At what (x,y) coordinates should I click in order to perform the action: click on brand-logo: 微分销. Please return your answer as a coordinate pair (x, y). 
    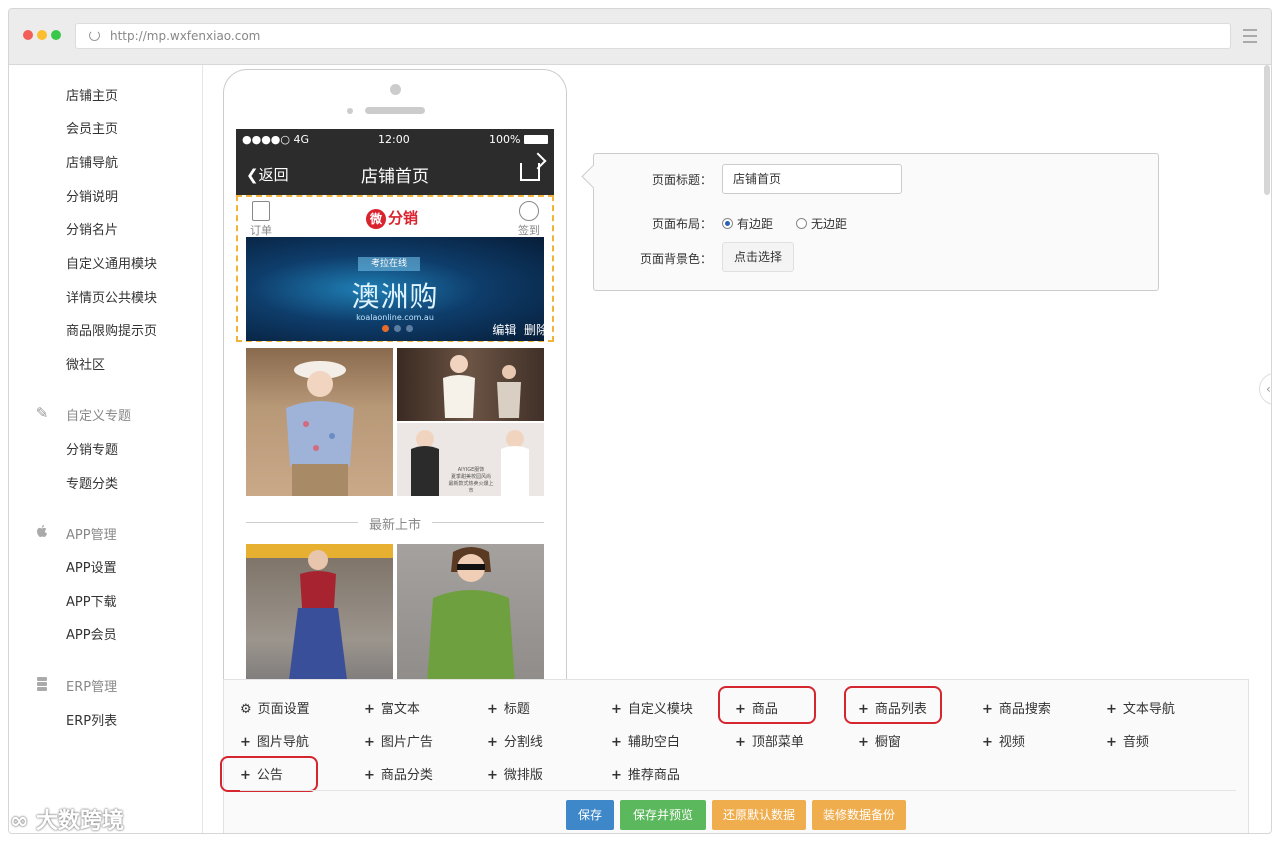
    Looking at the image, I should click on (392, 218).